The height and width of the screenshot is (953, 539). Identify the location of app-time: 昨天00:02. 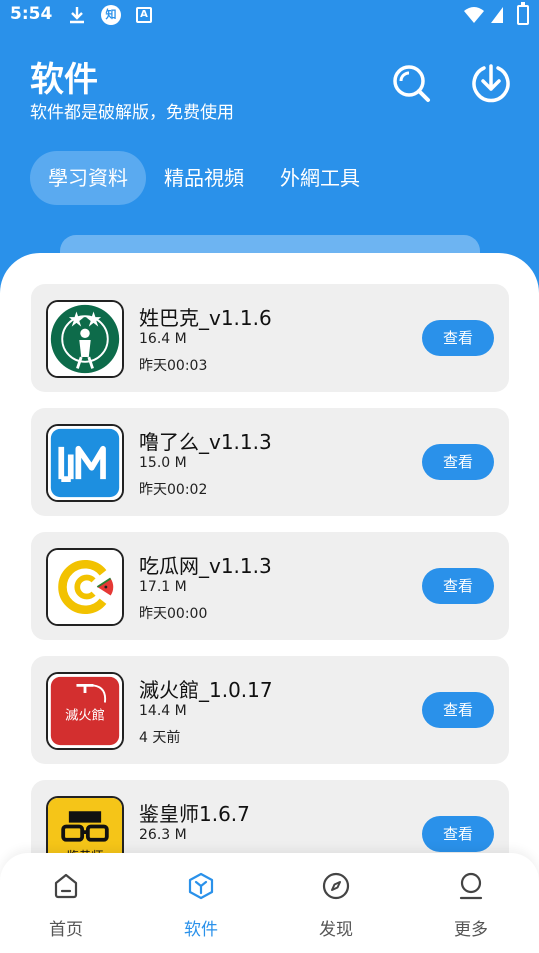
(173, 490).